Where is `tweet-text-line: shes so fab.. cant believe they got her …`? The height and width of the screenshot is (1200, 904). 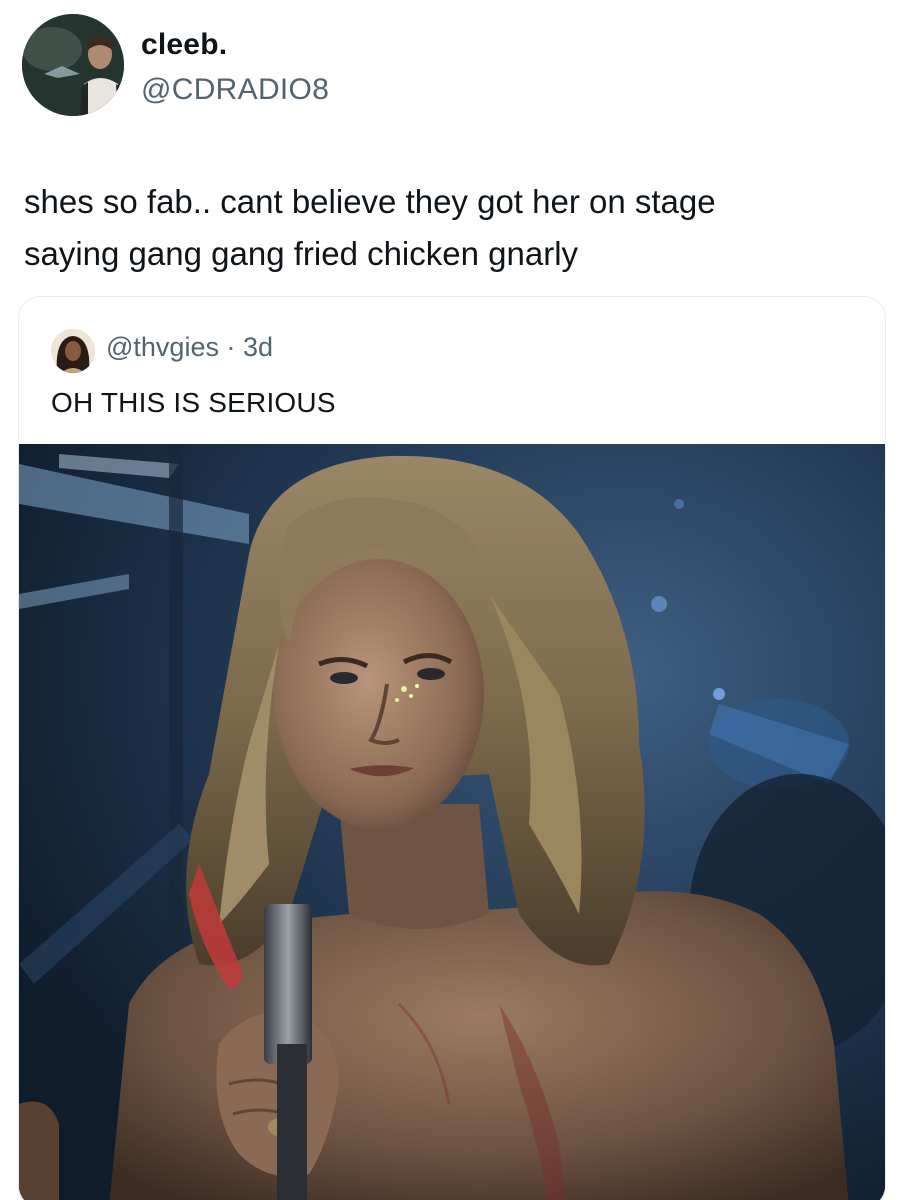
tweet-text-line: shes so fab.. cant believe they got her … is located at coordinates (370, 201).